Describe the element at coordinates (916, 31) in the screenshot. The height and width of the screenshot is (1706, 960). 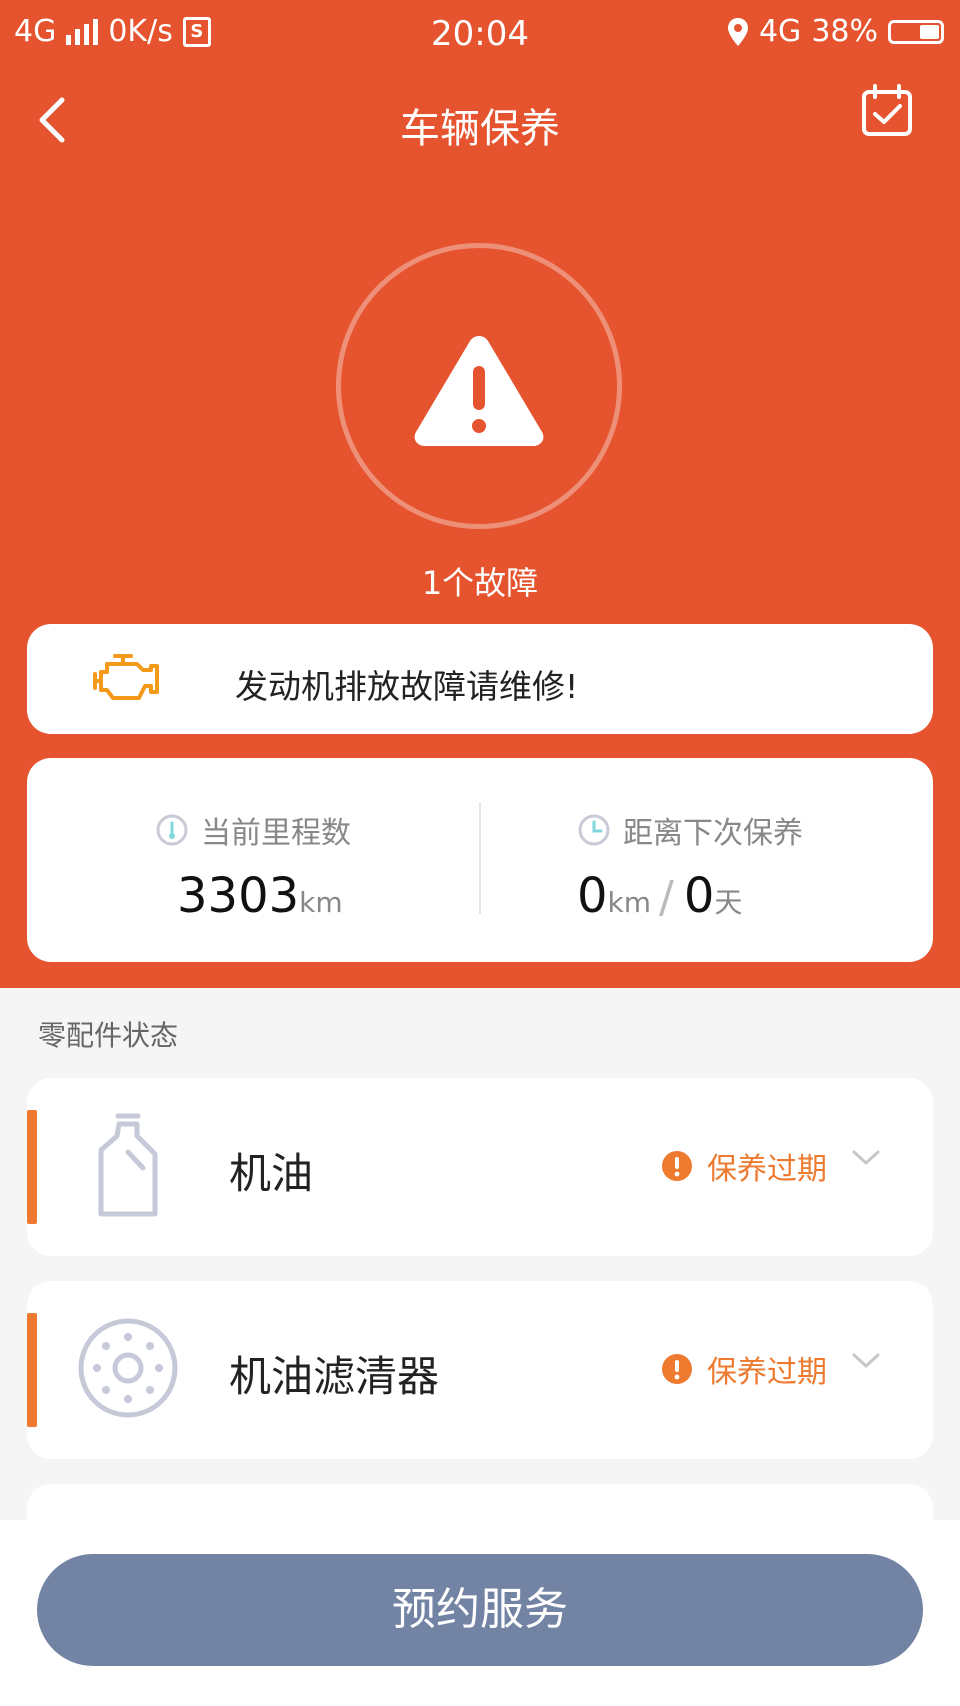
I see `battery-icon` at that location.